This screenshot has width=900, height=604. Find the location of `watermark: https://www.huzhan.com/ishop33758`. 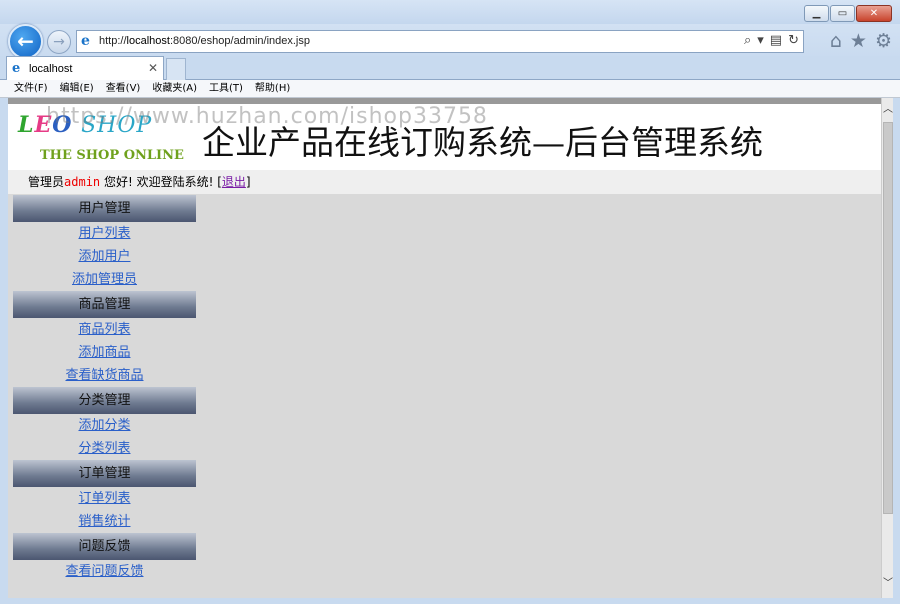

watermark: https://www.huzhan.com/ishop33758 is located at coordinates (267, 116).